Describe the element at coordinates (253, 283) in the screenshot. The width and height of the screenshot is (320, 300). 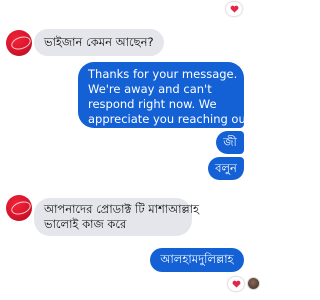
I see `seen-avatar` at that location.